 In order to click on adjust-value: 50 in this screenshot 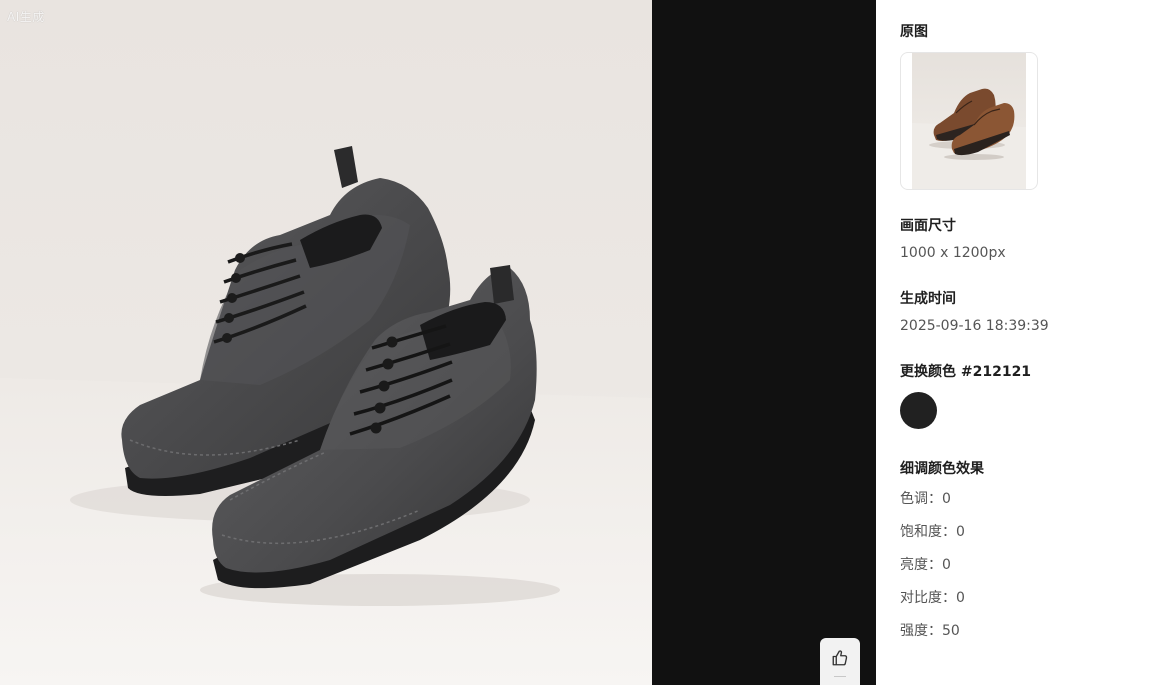, I will do `click(951, 631)`.